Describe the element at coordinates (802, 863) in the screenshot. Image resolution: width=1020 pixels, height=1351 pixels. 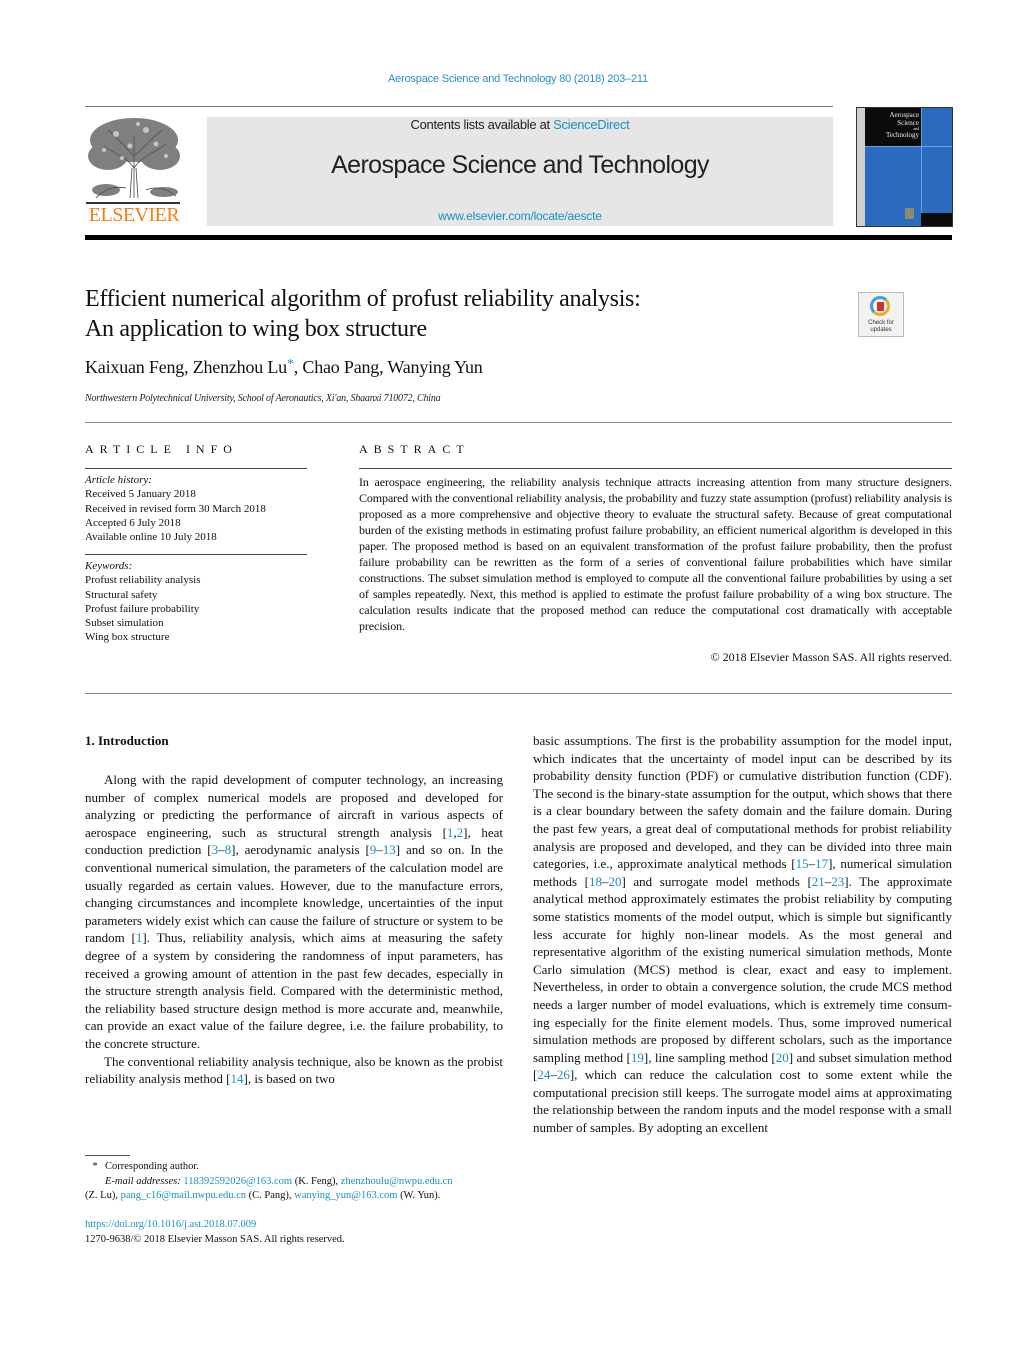
I see `citation-link: 15` at that location.